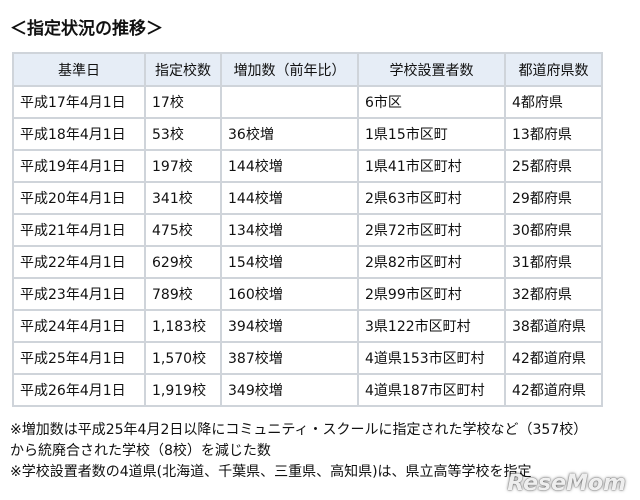 The image size is (640, 500). What do you see at coordinates (79, 294) in the screenshot?
I see `cell-reference-date: 平成23年4月1日` at bounding box center [79, 294].